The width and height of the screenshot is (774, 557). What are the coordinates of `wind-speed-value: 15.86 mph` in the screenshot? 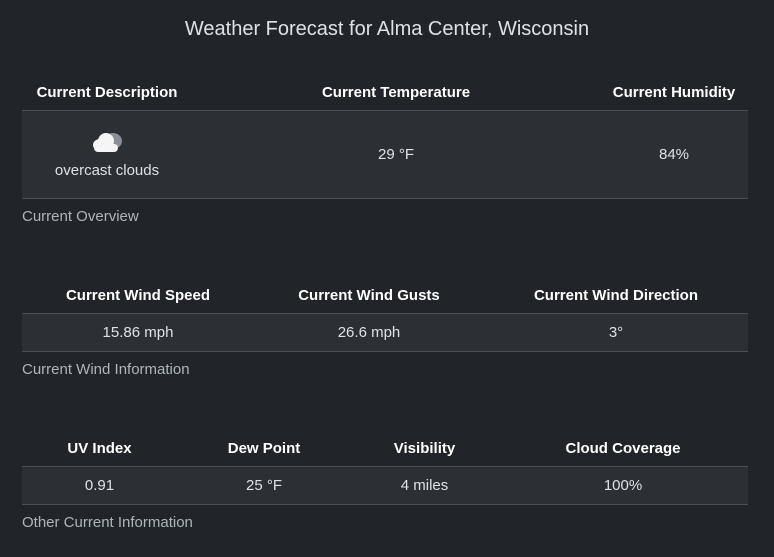 It's located at (138, 332).